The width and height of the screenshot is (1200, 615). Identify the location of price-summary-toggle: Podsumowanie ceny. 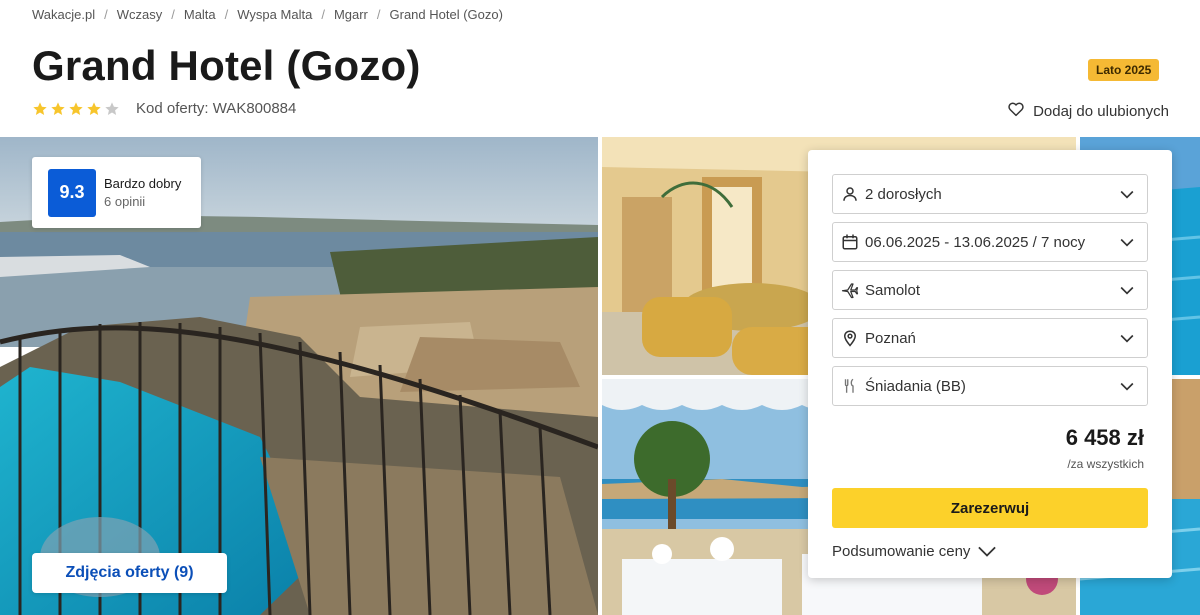
(915, 551).